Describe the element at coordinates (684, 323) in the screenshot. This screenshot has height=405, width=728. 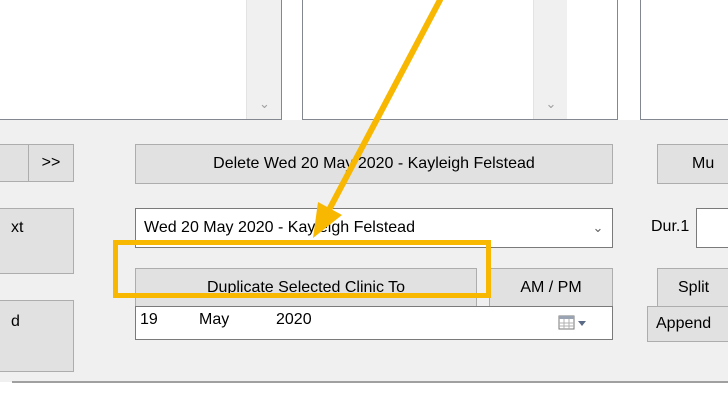
I see `append-button-label: Append` at that location.